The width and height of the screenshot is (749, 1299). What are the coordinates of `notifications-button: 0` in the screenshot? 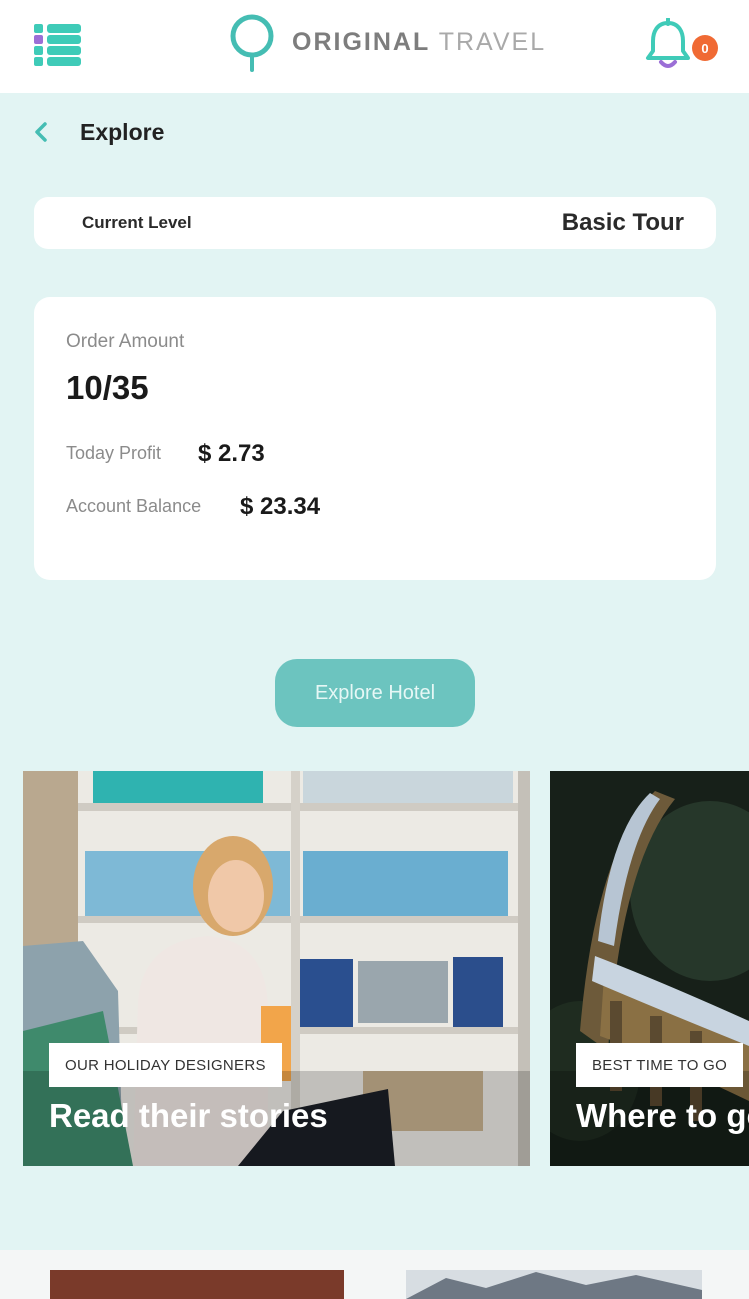 It's located at (682, 46).